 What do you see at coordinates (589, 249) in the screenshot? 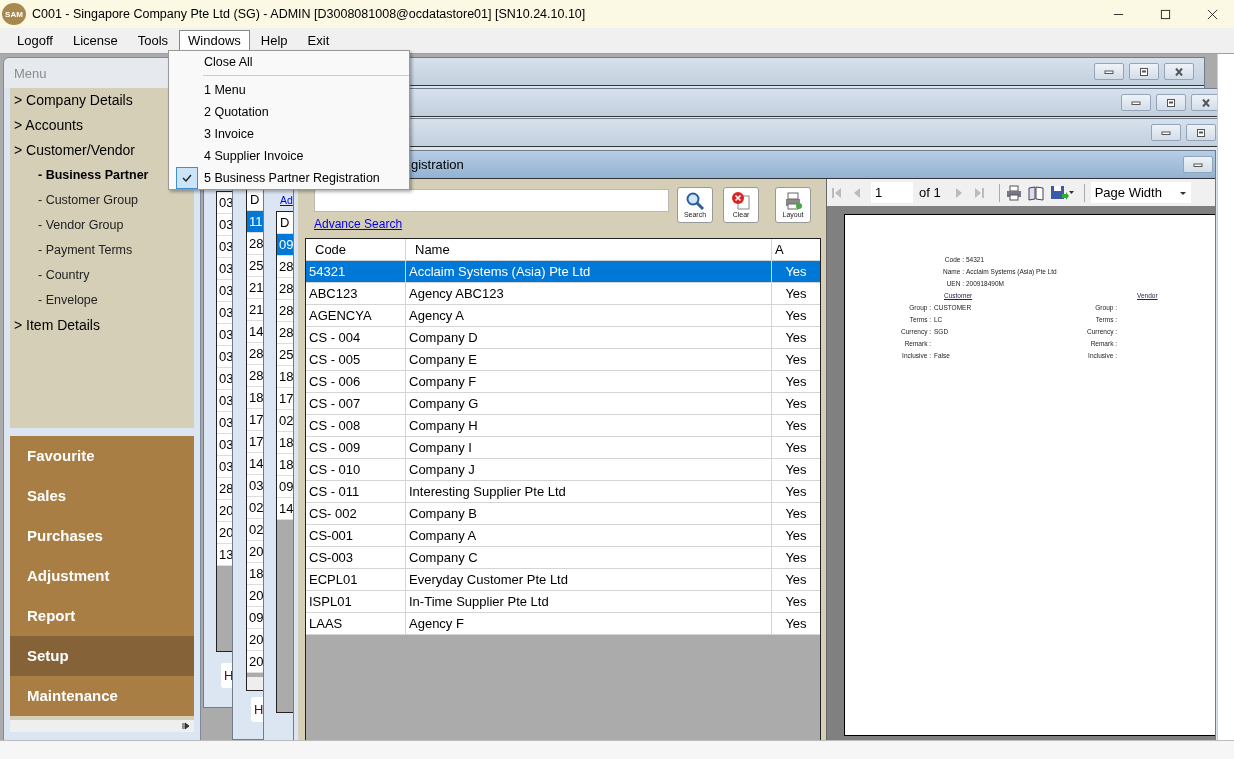
I see `column-header: Name` at bounding box center [589, 249].